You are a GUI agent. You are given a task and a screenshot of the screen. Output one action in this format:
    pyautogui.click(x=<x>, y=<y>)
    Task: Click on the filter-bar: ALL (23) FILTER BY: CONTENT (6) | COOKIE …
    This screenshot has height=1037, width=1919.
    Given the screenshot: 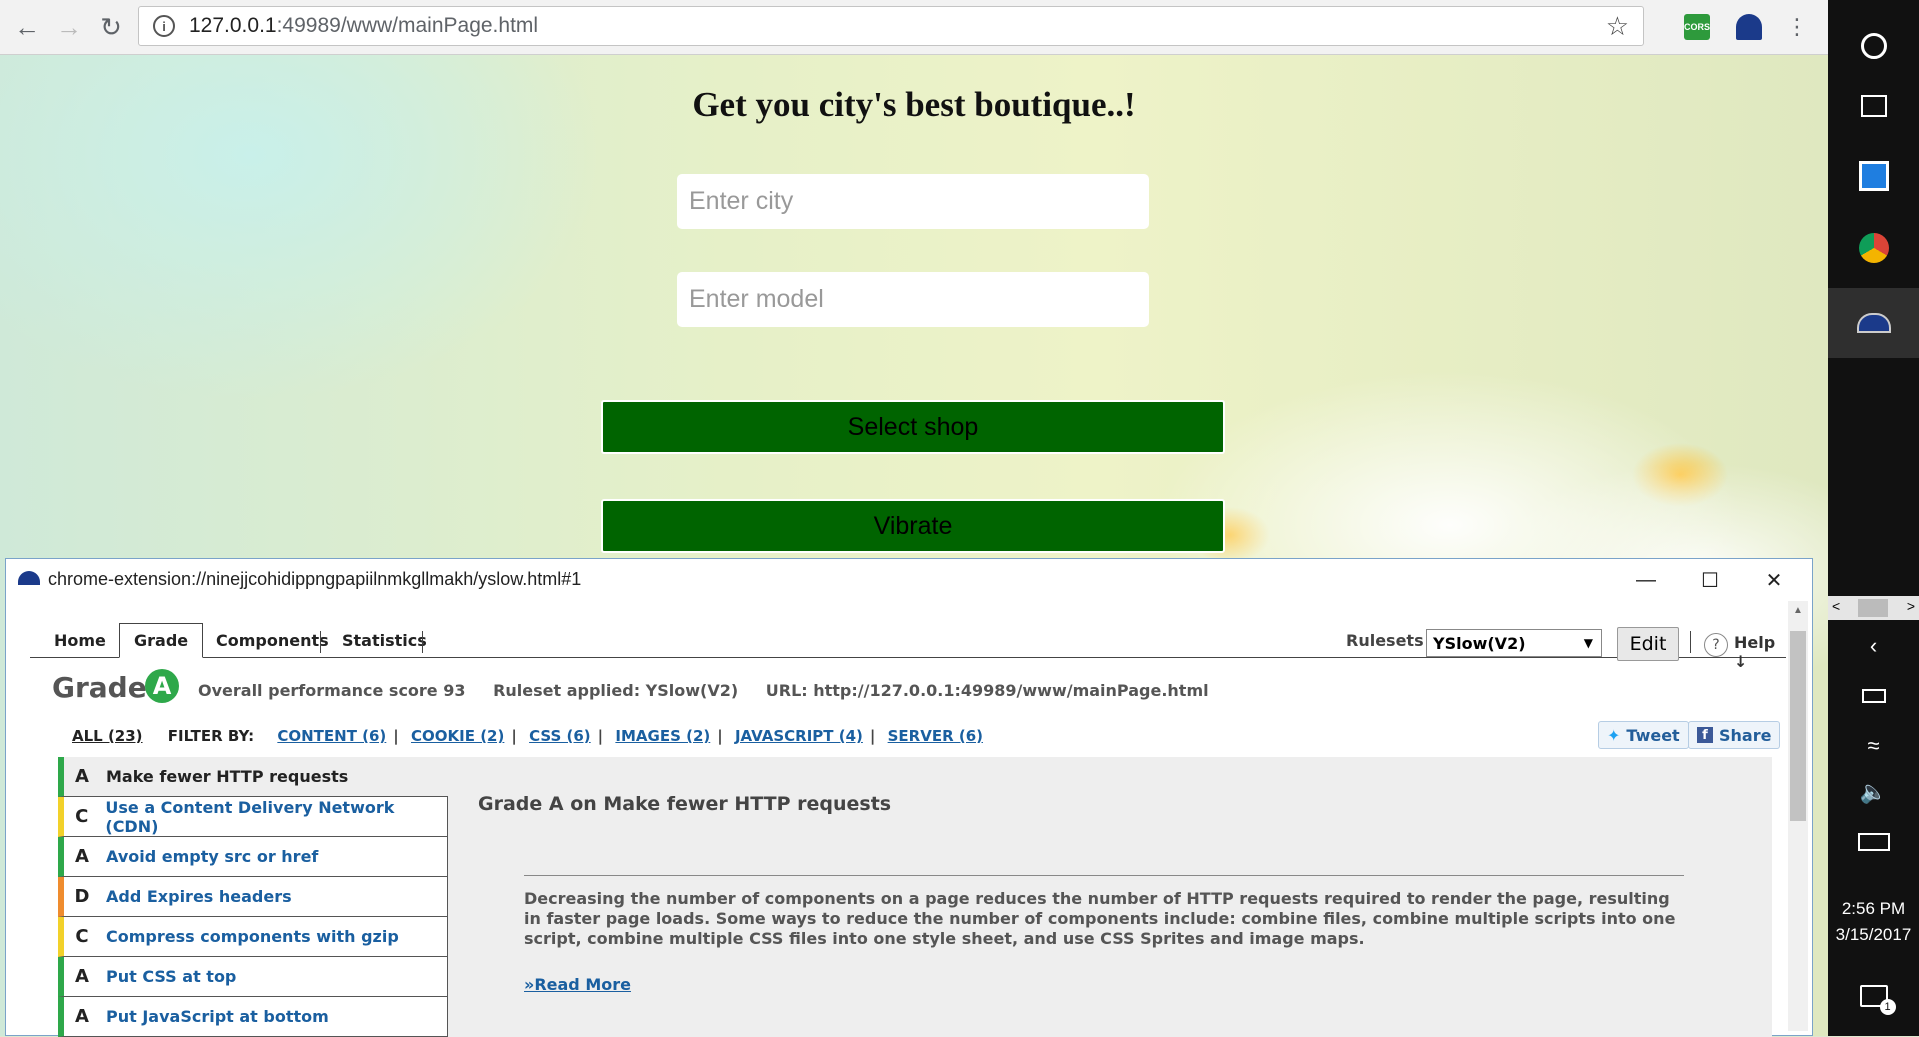 What is the action you would take?
    pyautogui.click(x=527, y=736)
    